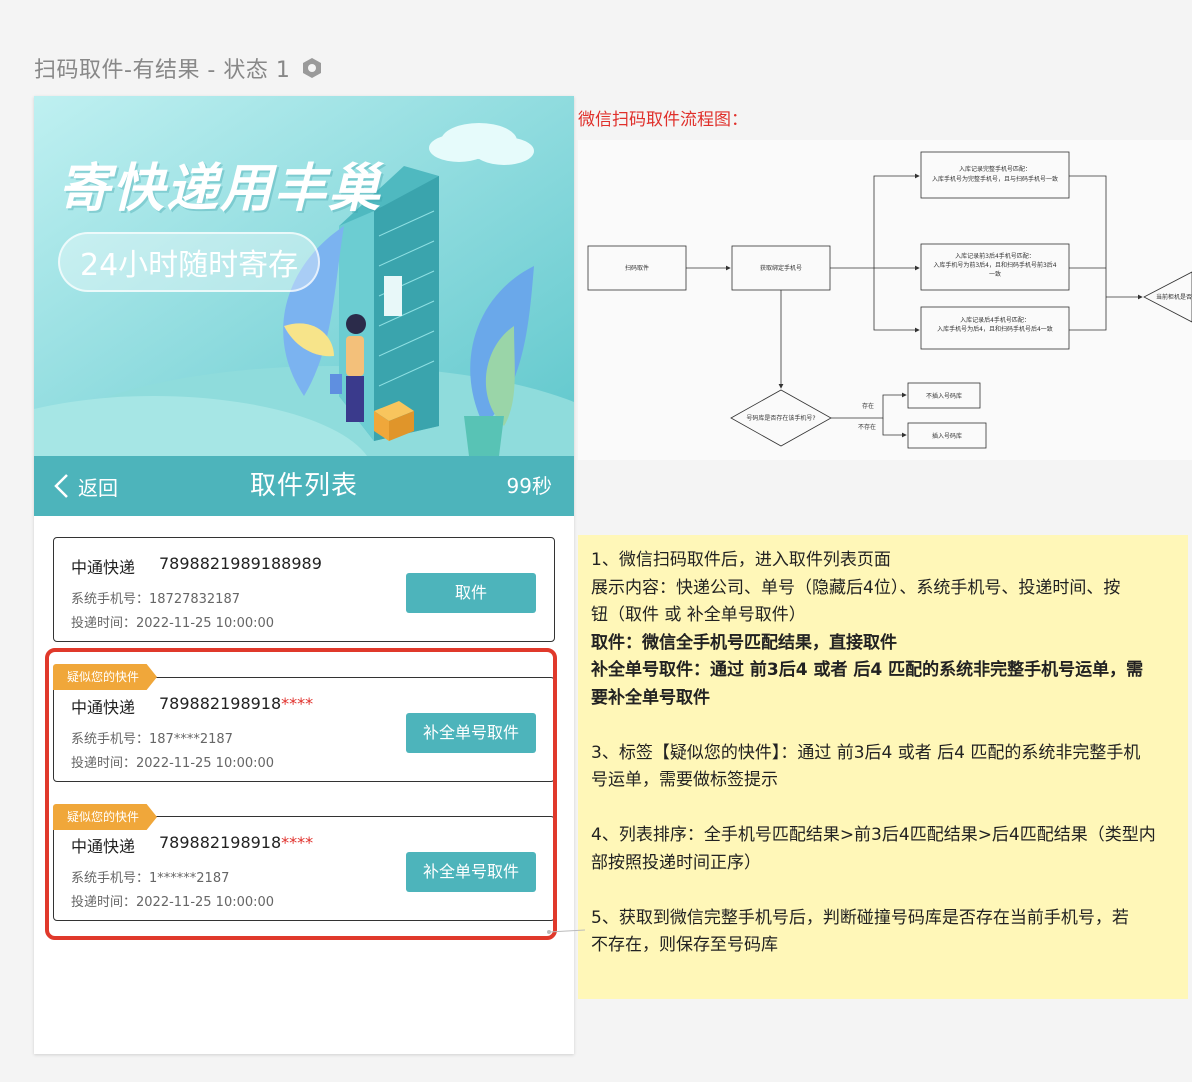 Image resolution: width=1192 pixels, height=1082 pixels. What do you see at coordinates (637, 268) in the screenshot?
I see `flow-start-label: 扫码取件` at bounding box center [637, 268].